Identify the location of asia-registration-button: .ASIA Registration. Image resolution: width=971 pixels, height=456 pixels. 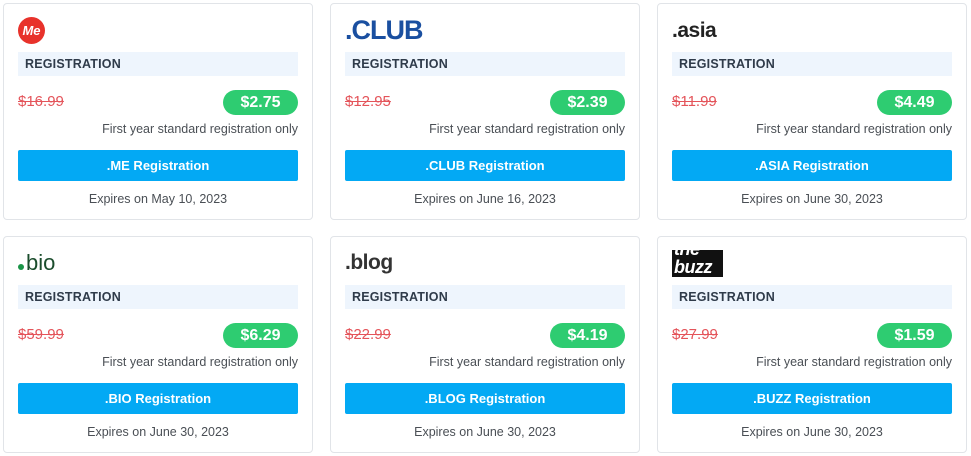
(812, 165).